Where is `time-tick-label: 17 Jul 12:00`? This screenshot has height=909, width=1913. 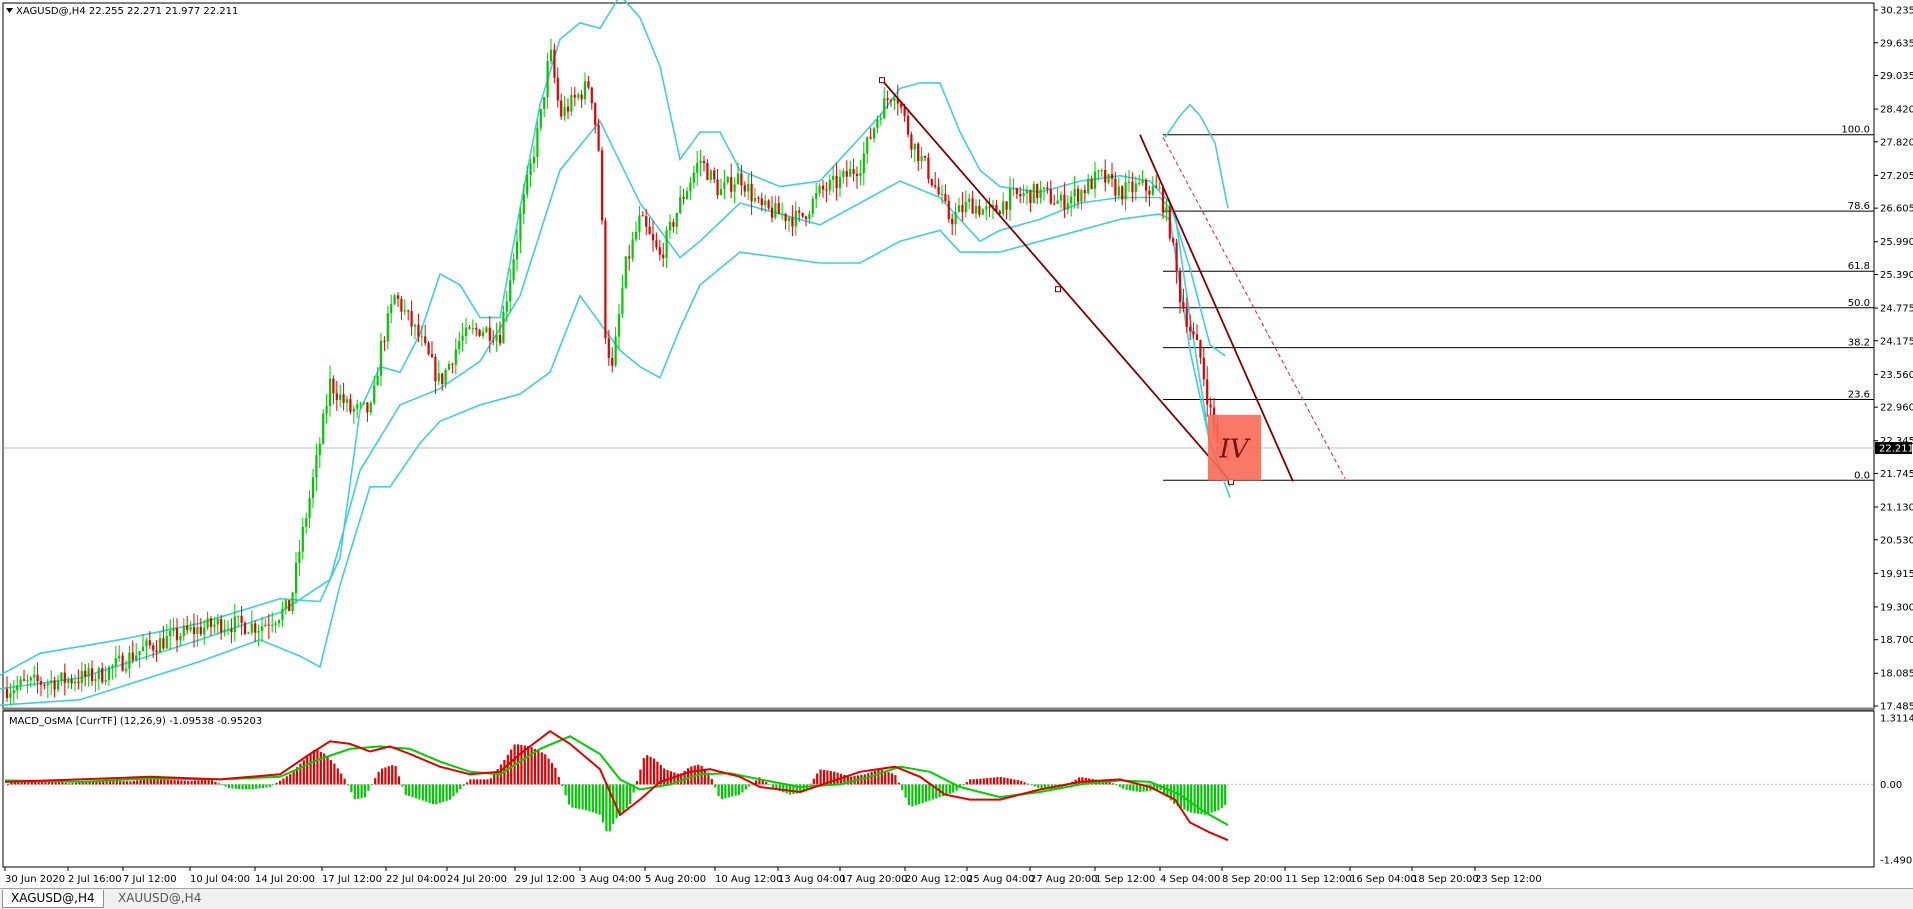 time-tick-label: 17 Jul 12:00 is located at coordinates (352, 879).